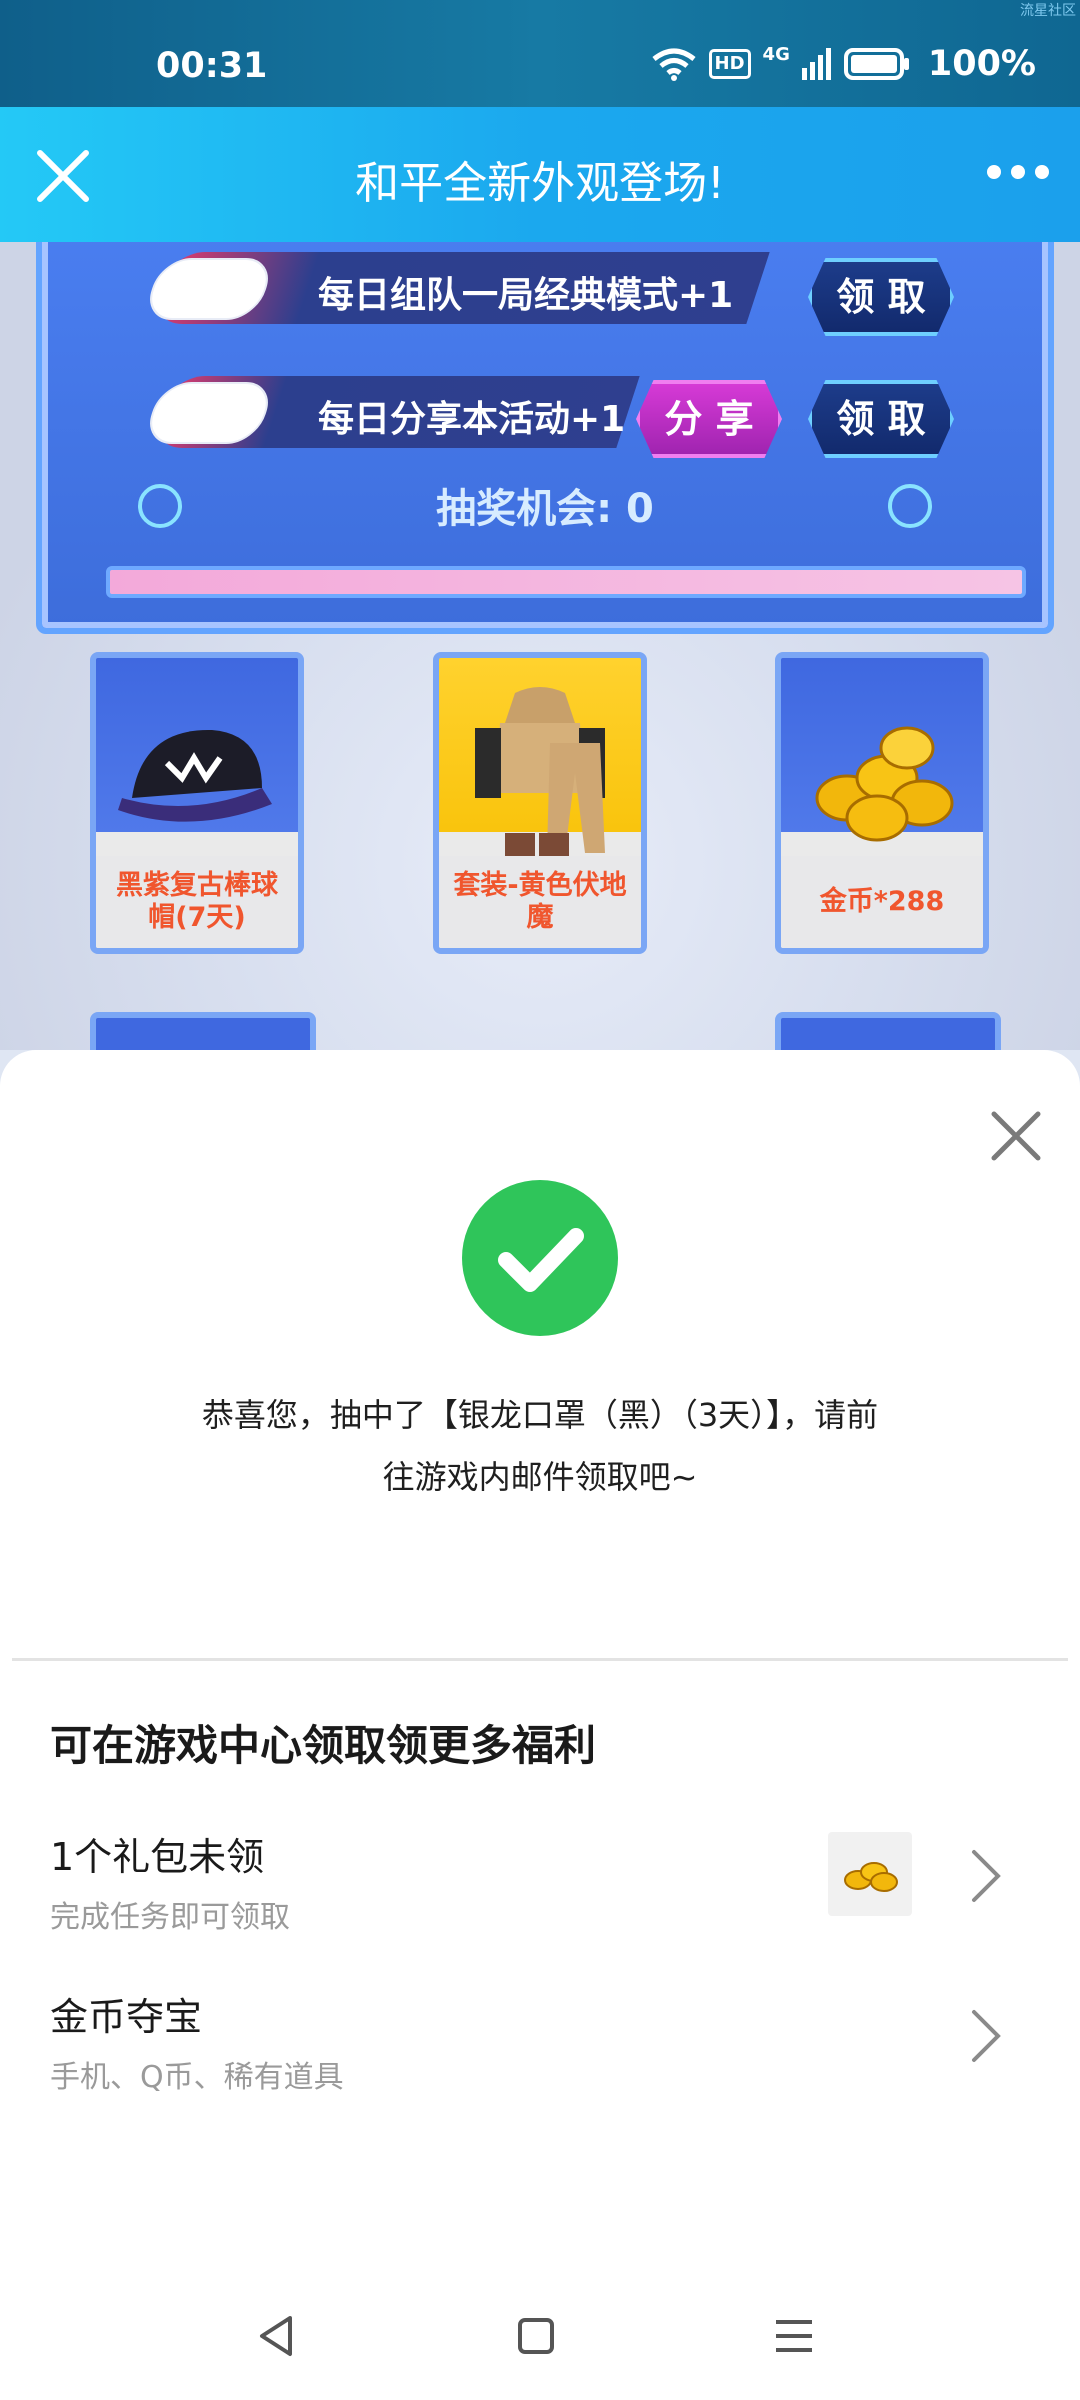  What do you see at coordinates (640, 509) in the screenshot?
I see `draw-chances-value: 0` at bounding box center [640, 509].